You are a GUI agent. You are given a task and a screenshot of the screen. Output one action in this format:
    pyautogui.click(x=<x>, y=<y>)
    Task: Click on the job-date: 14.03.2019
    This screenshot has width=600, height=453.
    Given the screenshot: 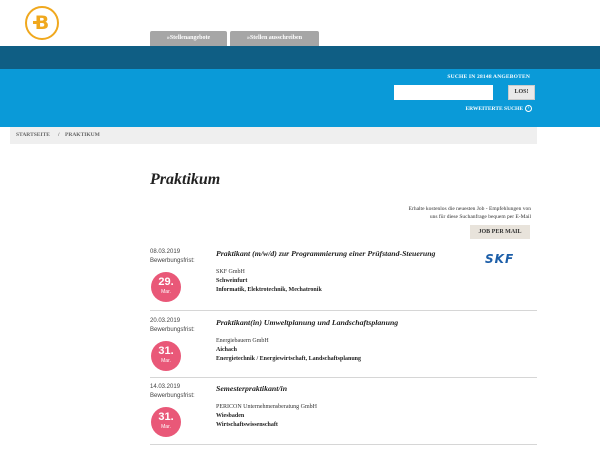 What is the action you would take?
    pyautogui.click(x=165, y=387)
    